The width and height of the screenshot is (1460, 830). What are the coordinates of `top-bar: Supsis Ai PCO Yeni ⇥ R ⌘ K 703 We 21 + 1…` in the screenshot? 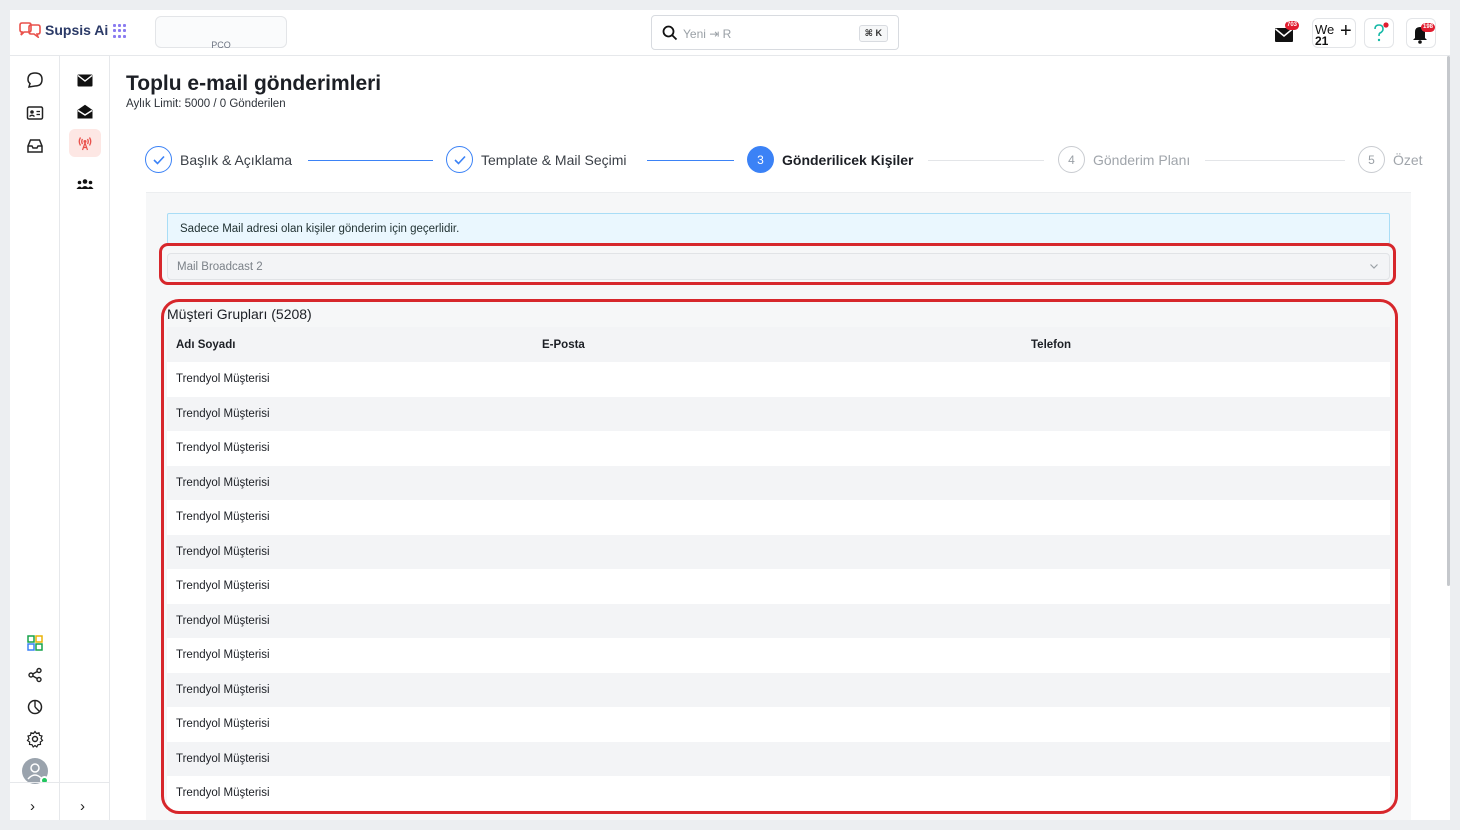 It's located at (730, 33).